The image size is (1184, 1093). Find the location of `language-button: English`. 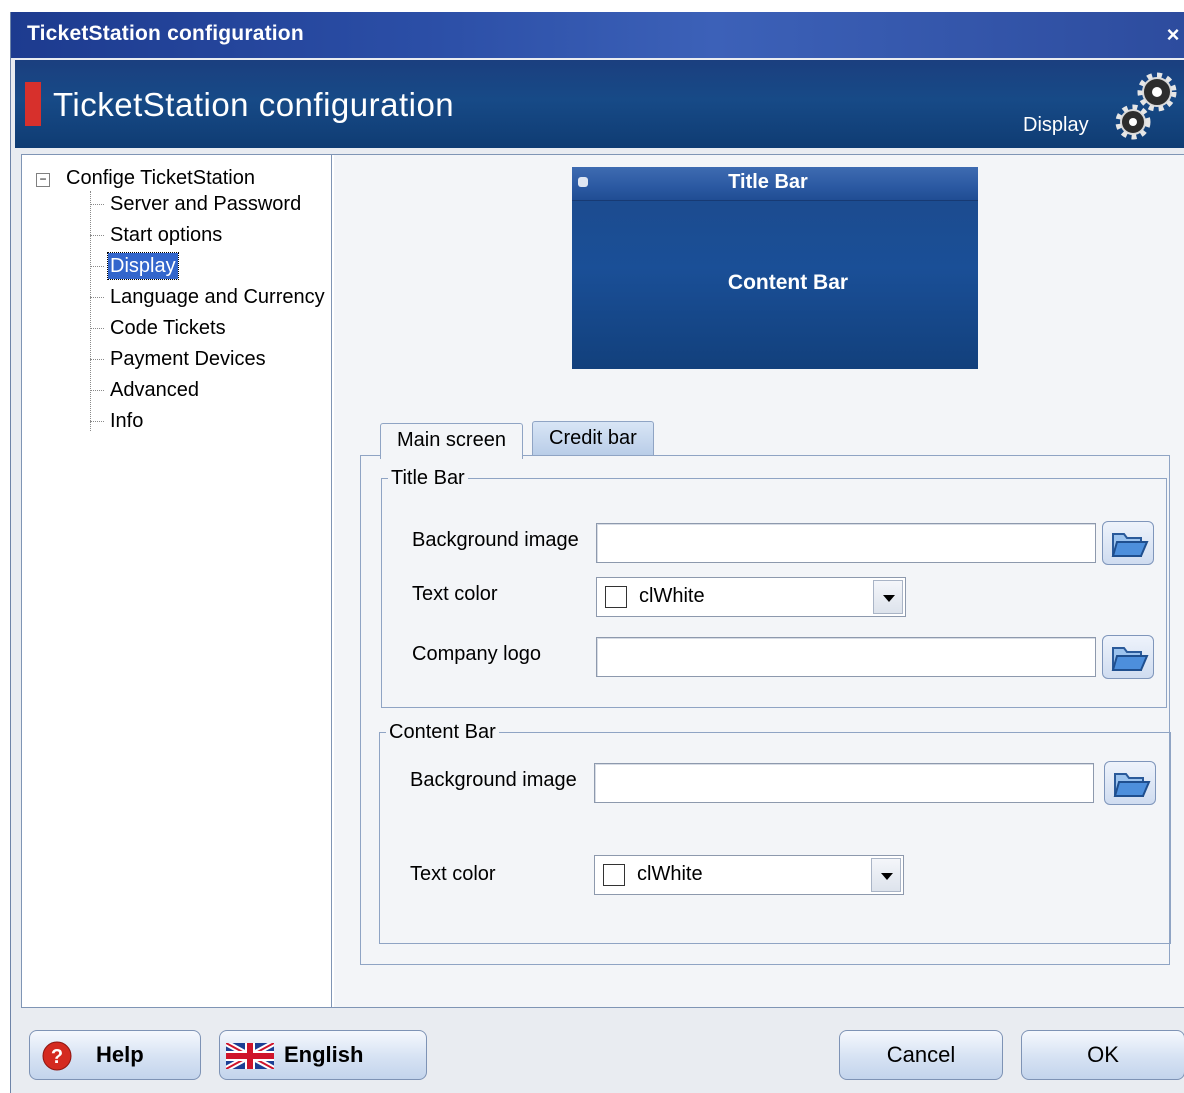

language-button: English is located at coordinates (323, 1055).